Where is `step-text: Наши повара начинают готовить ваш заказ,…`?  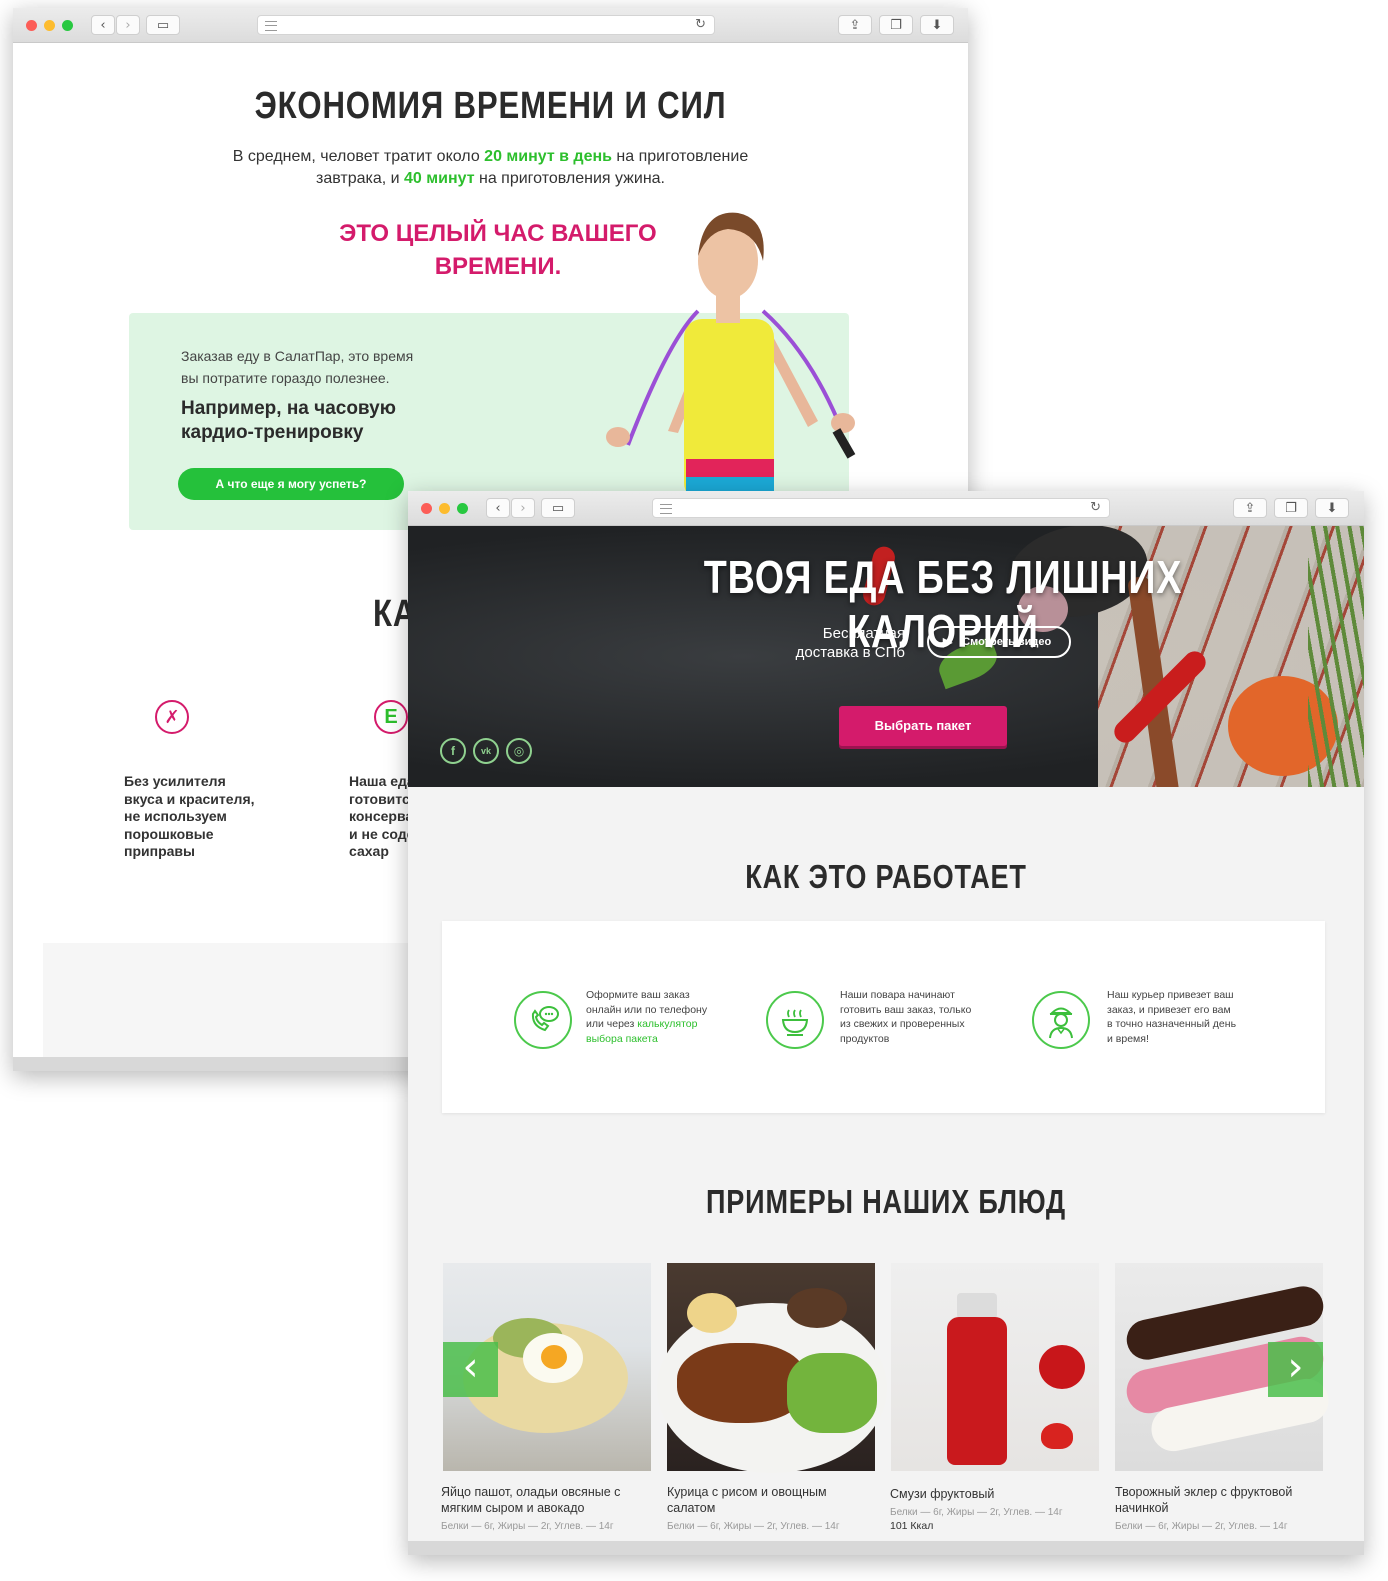 step-text: Наши повара начинают готовить ваш заказ,… is located at coordinates (906, 1017).